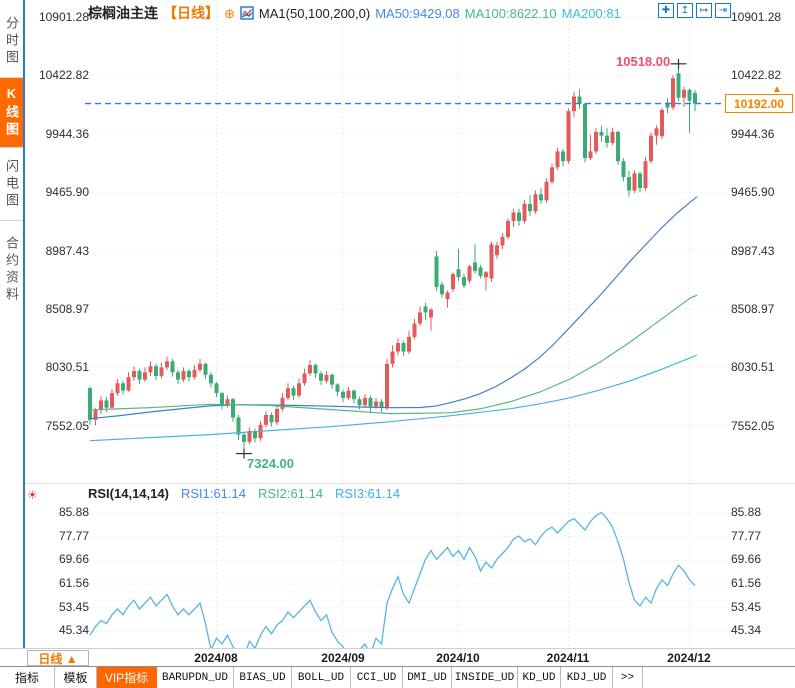  Describe the element at coordinates (58, 658) in the screenshot. I see `period-selector: 日线 ▲` at that location.